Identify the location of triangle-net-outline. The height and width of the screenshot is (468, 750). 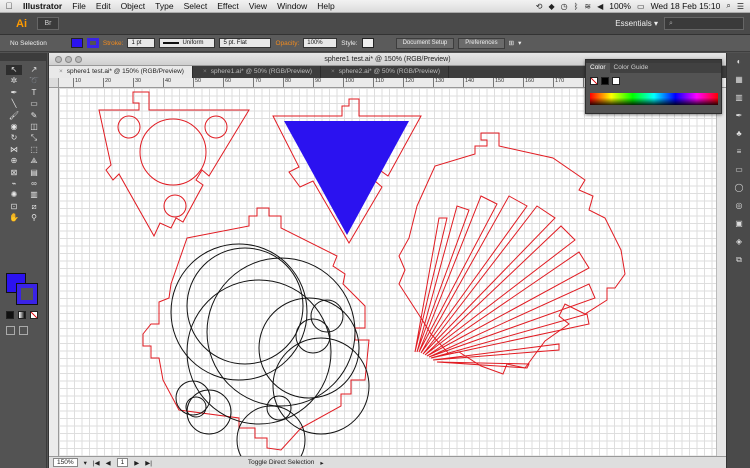
(174, 164).